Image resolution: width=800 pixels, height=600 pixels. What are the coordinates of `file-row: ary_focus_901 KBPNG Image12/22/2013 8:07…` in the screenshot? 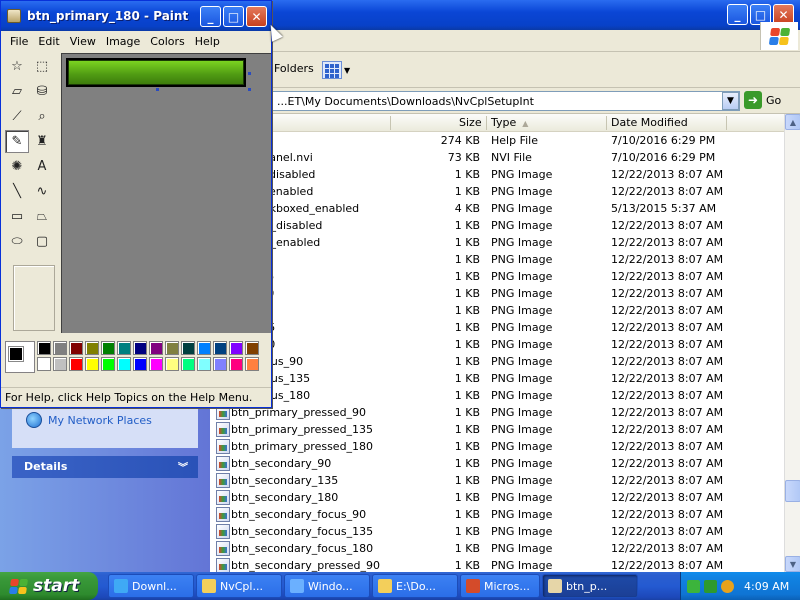 It's located at (497, 361).